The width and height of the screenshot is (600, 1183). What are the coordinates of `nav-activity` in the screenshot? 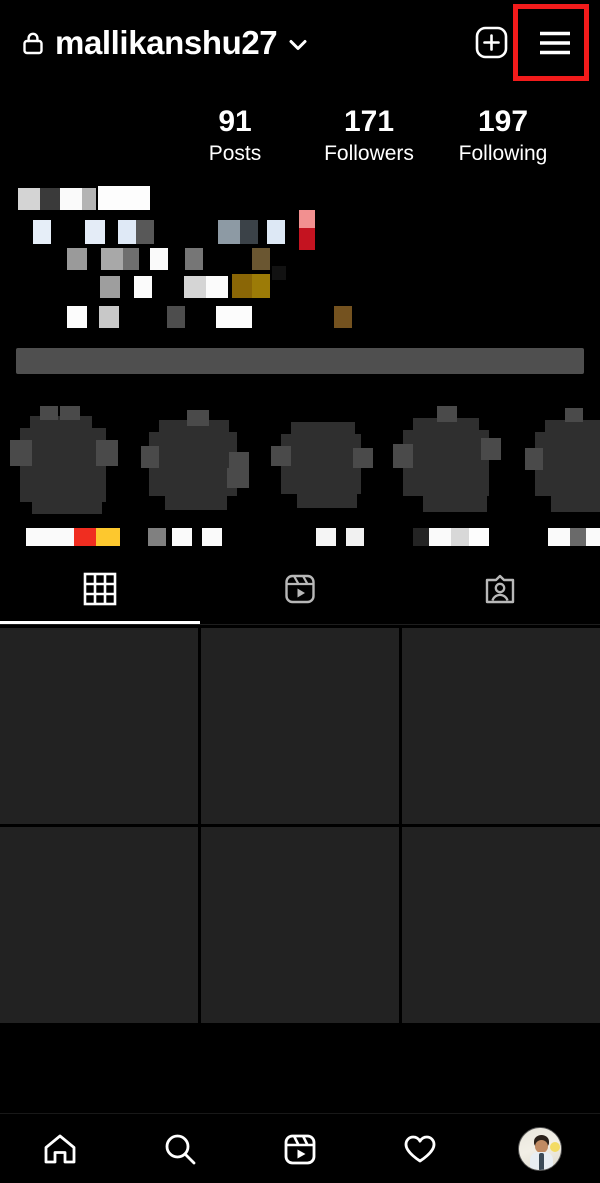 It's located at (420, 1149).